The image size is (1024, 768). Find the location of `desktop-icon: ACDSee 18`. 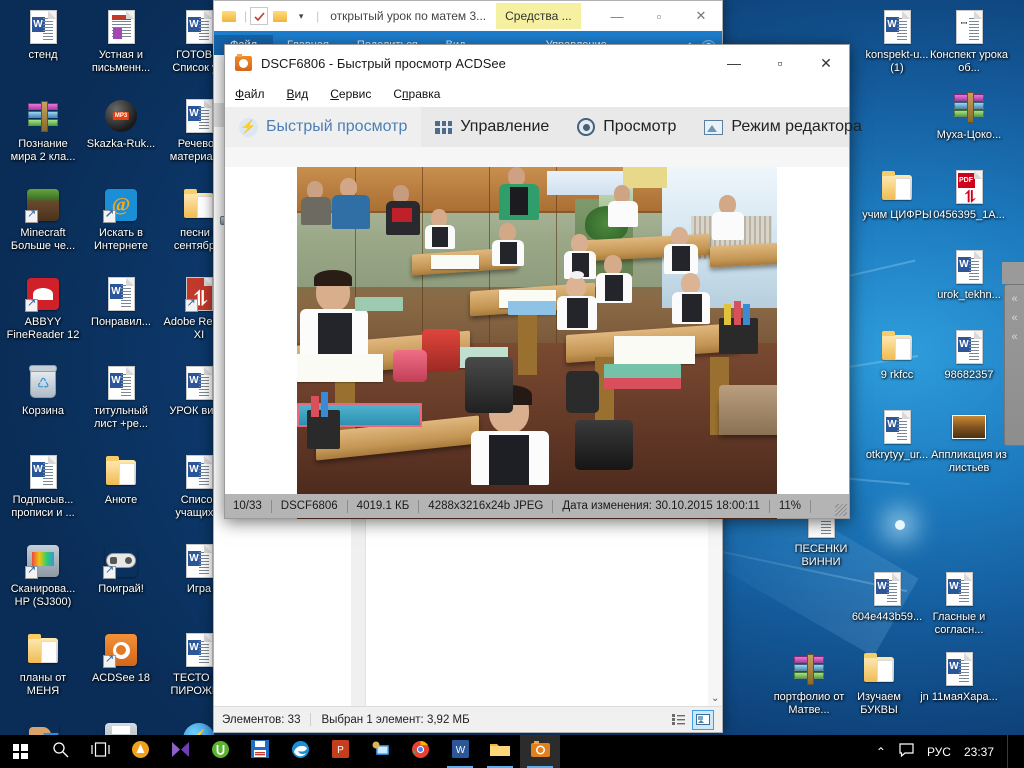

desktop-icon: ACDSee 18 is located at coordinates (121, 657).